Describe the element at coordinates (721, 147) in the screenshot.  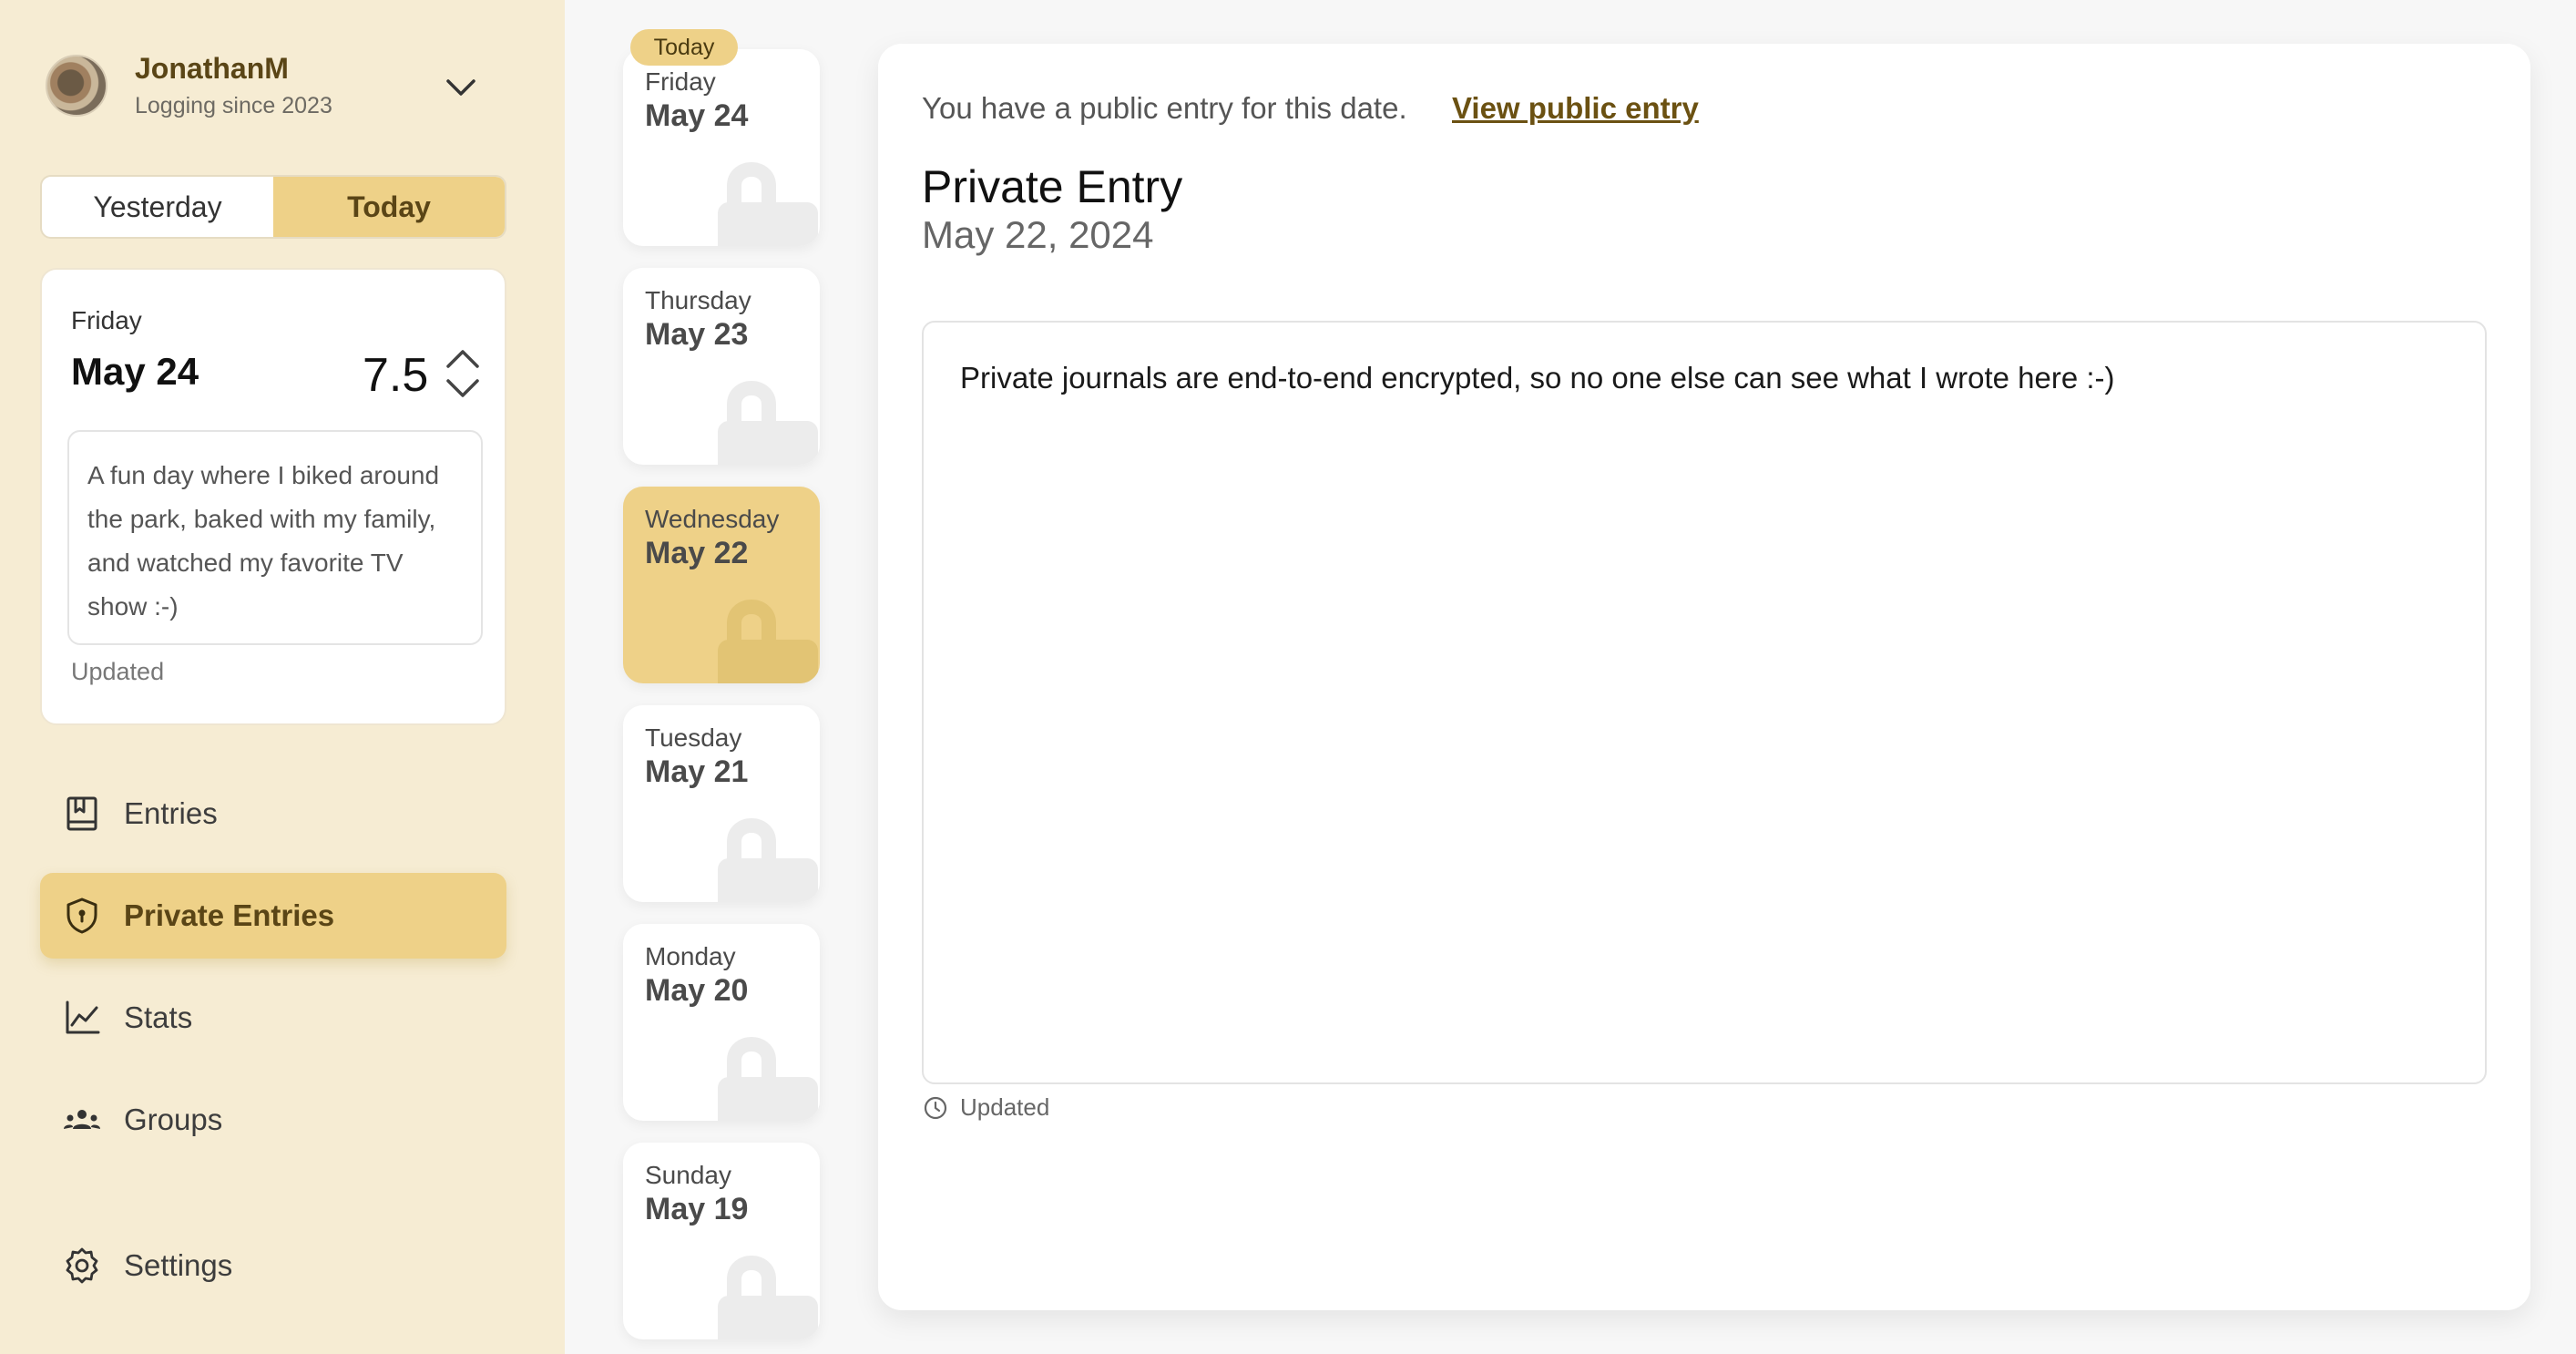
I see `date-card-may-24: Friday May 24` at that location.